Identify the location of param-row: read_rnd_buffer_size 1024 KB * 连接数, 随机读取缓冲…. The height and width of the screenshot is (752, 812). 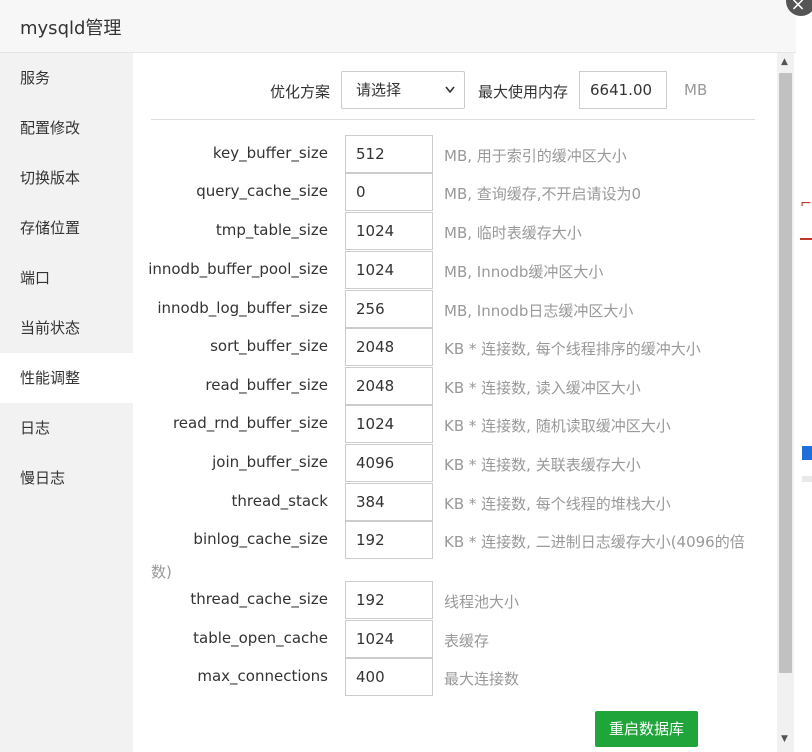
(453, 424).